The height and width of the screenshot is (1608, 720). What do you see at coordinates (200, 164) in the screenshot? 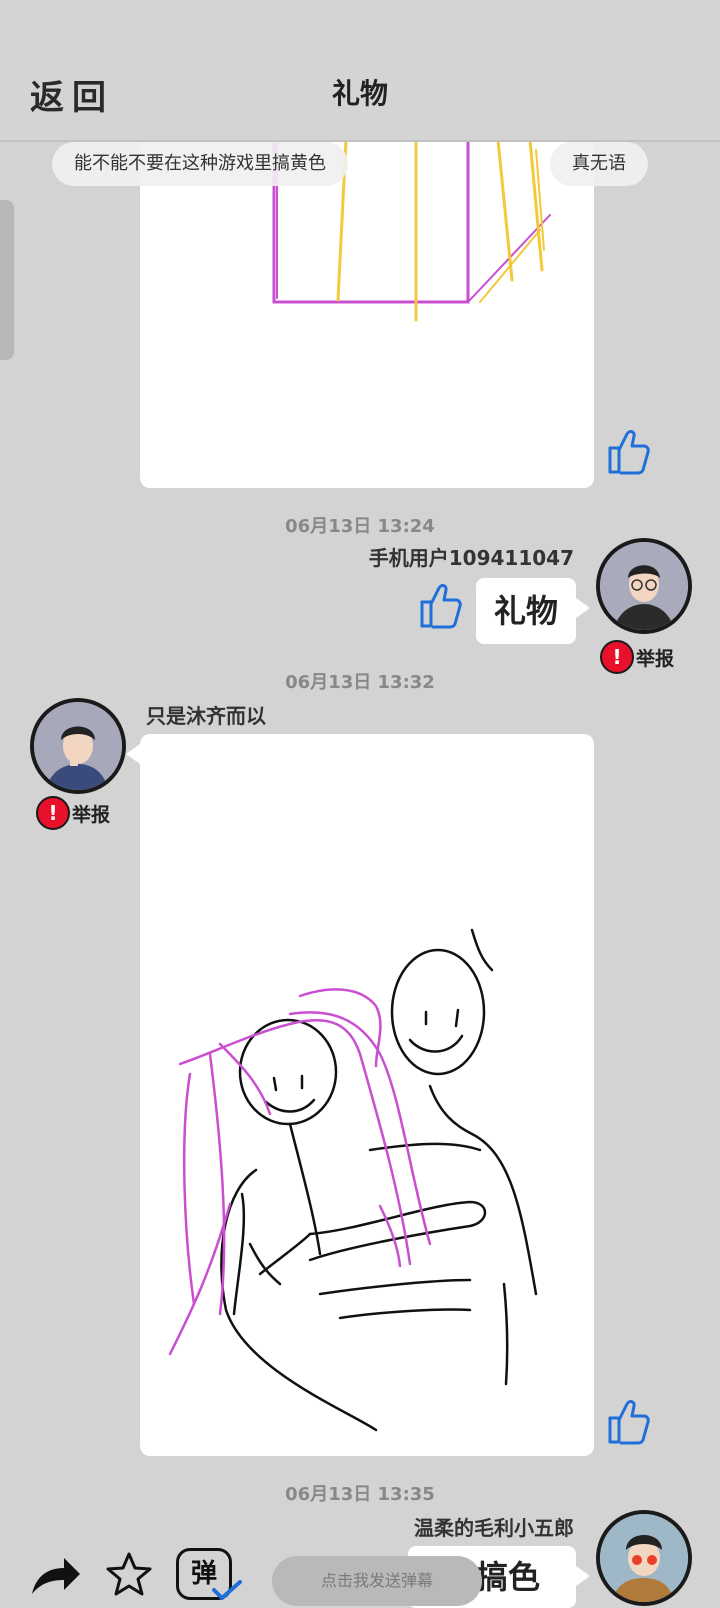
I see `danmaku-comment: 能不能不要在这种游戏里搞黄色` at bounding box center [200, 164].